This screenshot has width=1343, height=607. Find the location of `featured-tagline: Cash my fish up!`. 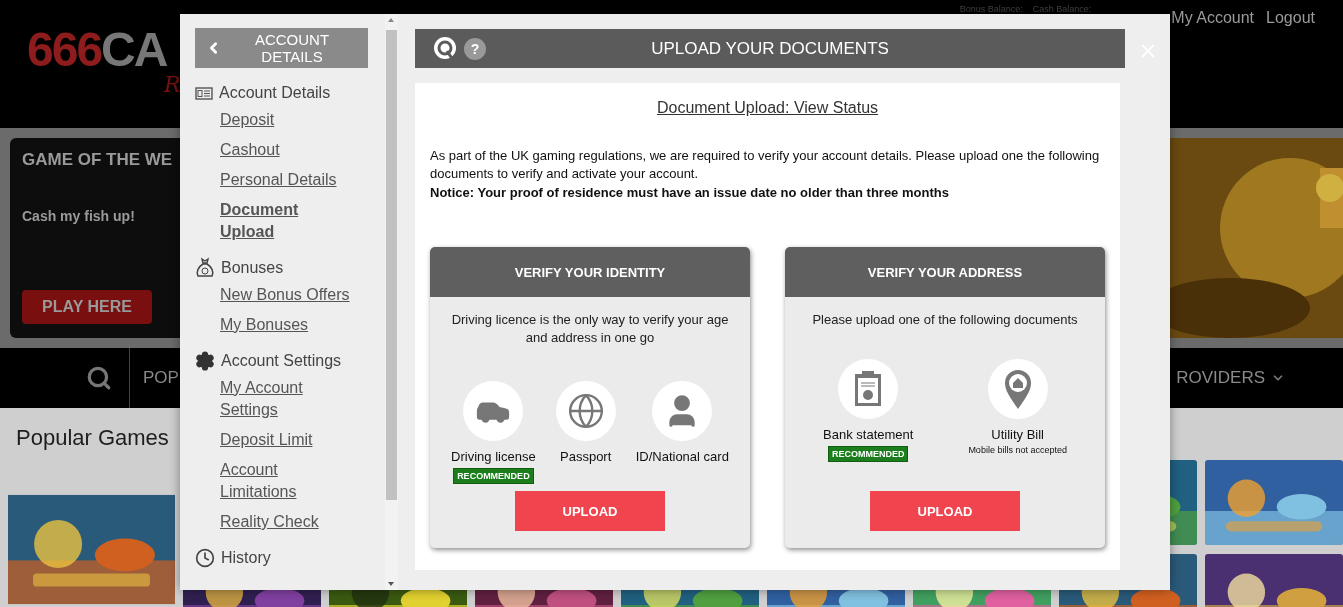

featured-tagline: Cash my fish up! is located at coordinates (78, 216).